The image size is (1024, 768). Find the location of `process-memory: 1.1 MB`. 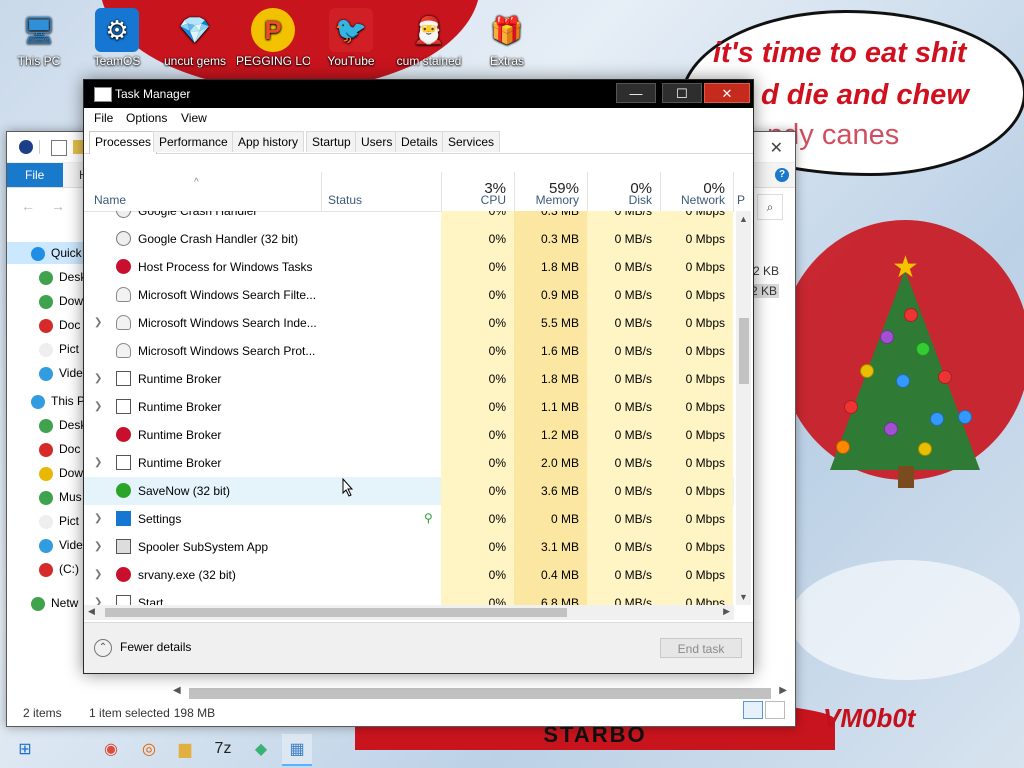

process-memory: 1.1 MB is located at coordinates (550, 407).